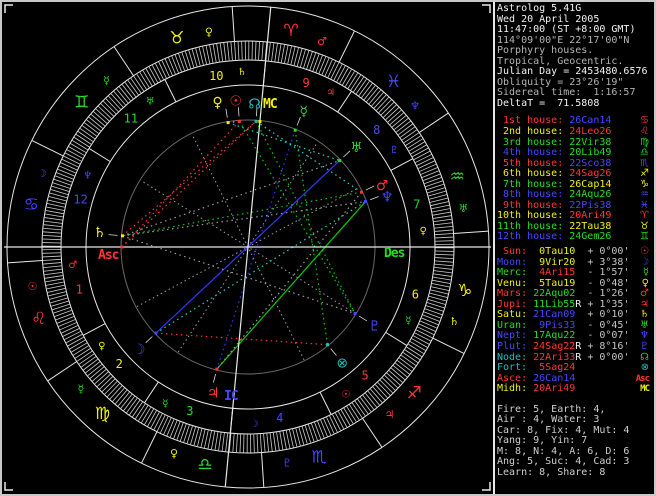 Image resolution: width=656 pixels, height=496 pixels. Describe the element at coordinates (108, 255) in the screenshot. I see `asc-label: Asc` at that location.